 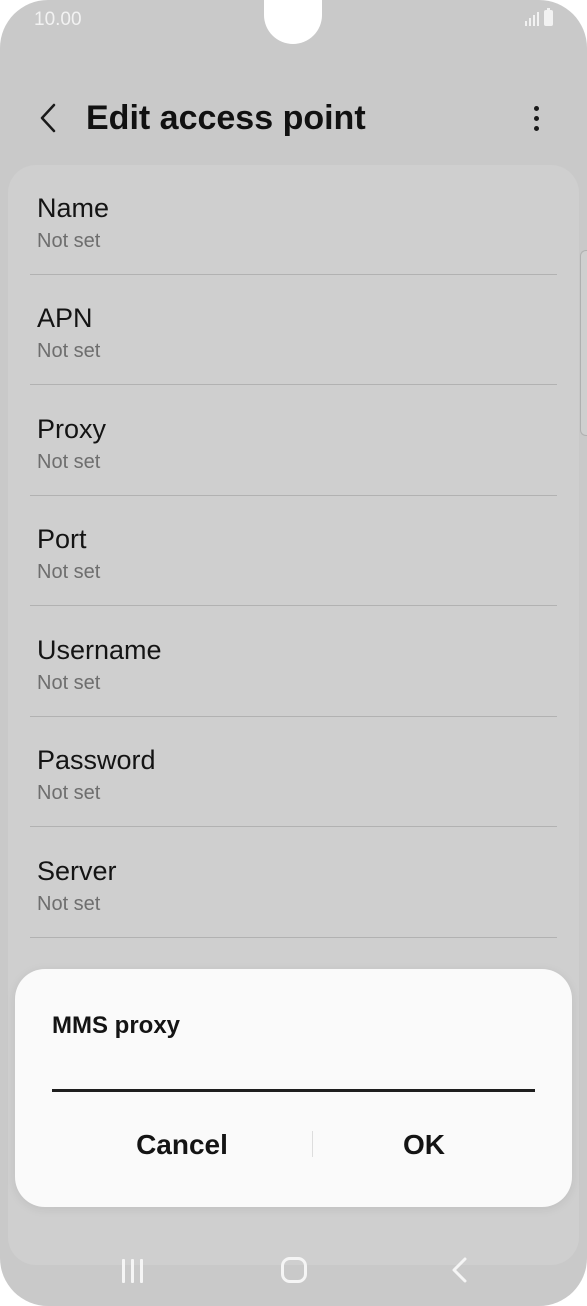 I want to click on status-time: 10.00, so click(x=58, y=19).